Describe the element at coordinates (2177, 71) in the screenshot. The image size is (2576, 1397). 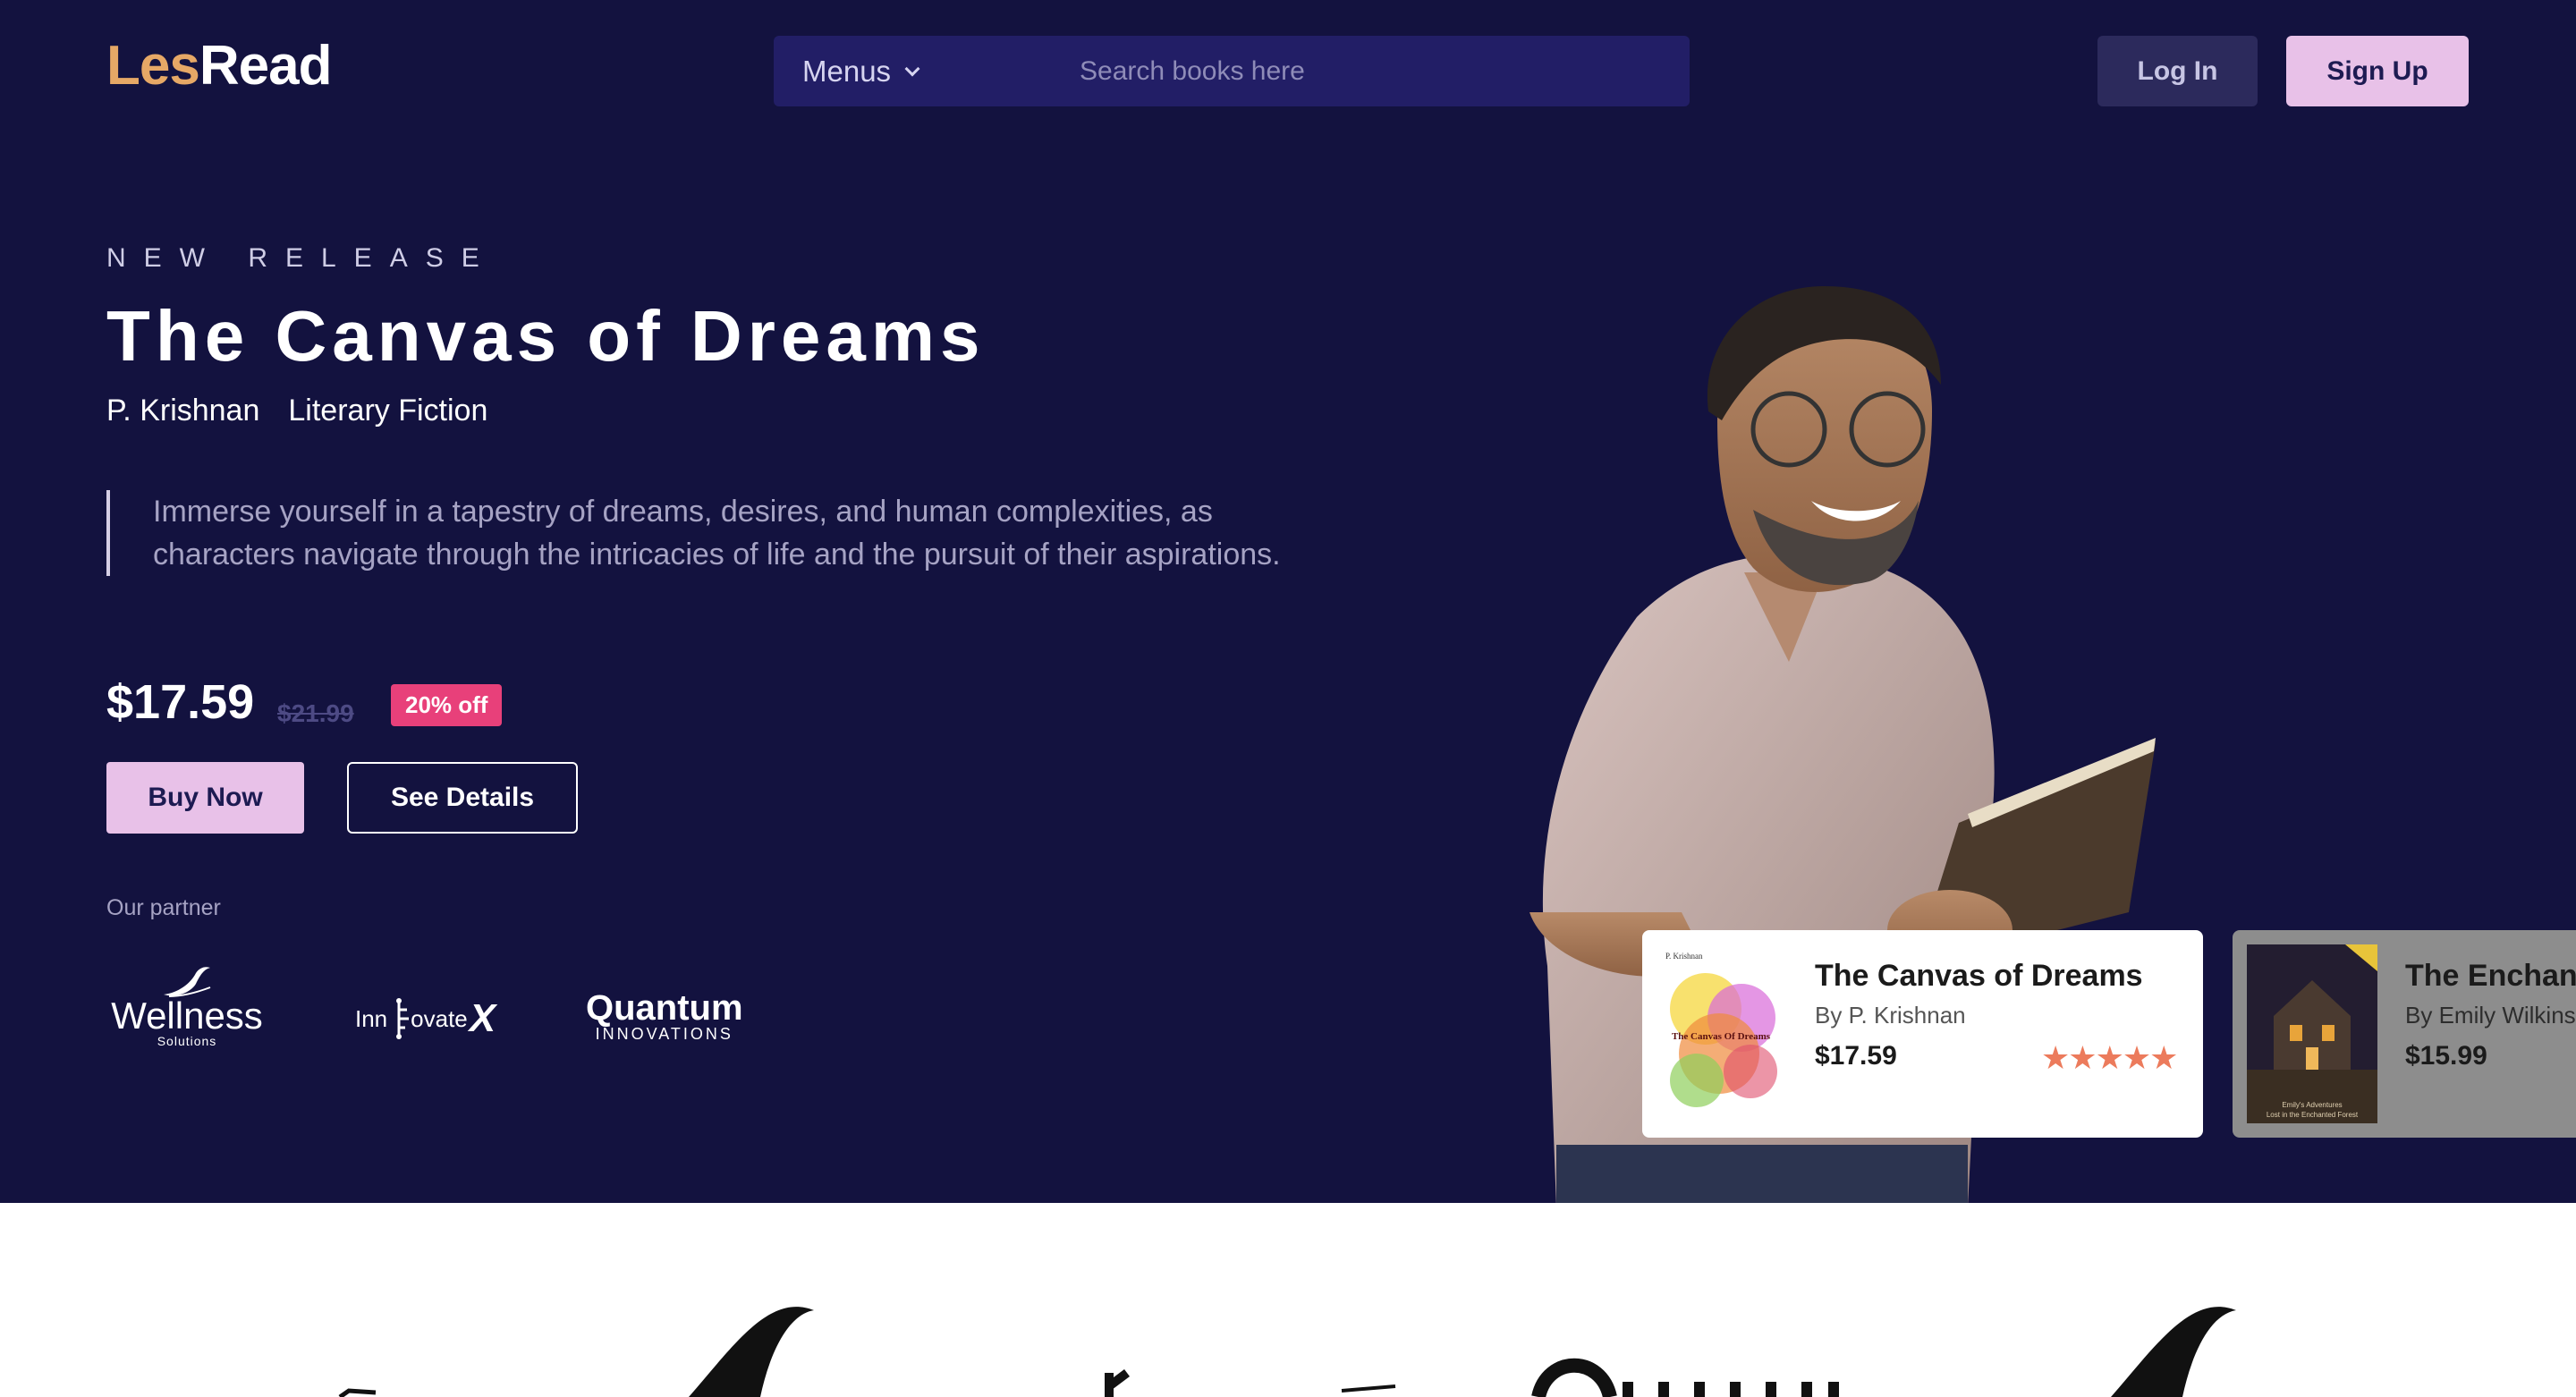
I see `login-button: Log In` at that location.